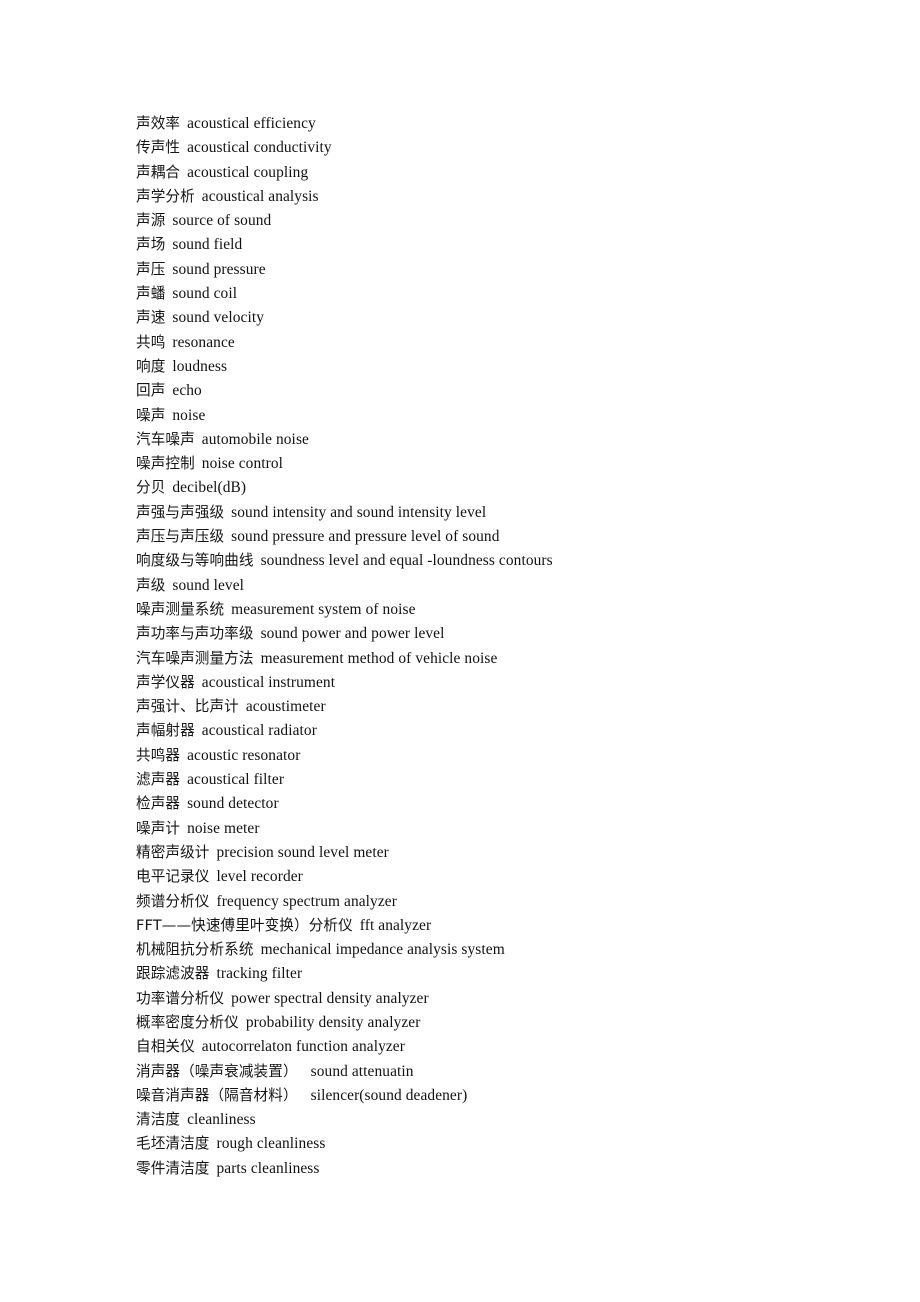 The height and width of the screenshot is (1302, 920). Describe the element at coordinates (158, 828) in the screenshot. I see `glossary-term: 噪声计` at that location.